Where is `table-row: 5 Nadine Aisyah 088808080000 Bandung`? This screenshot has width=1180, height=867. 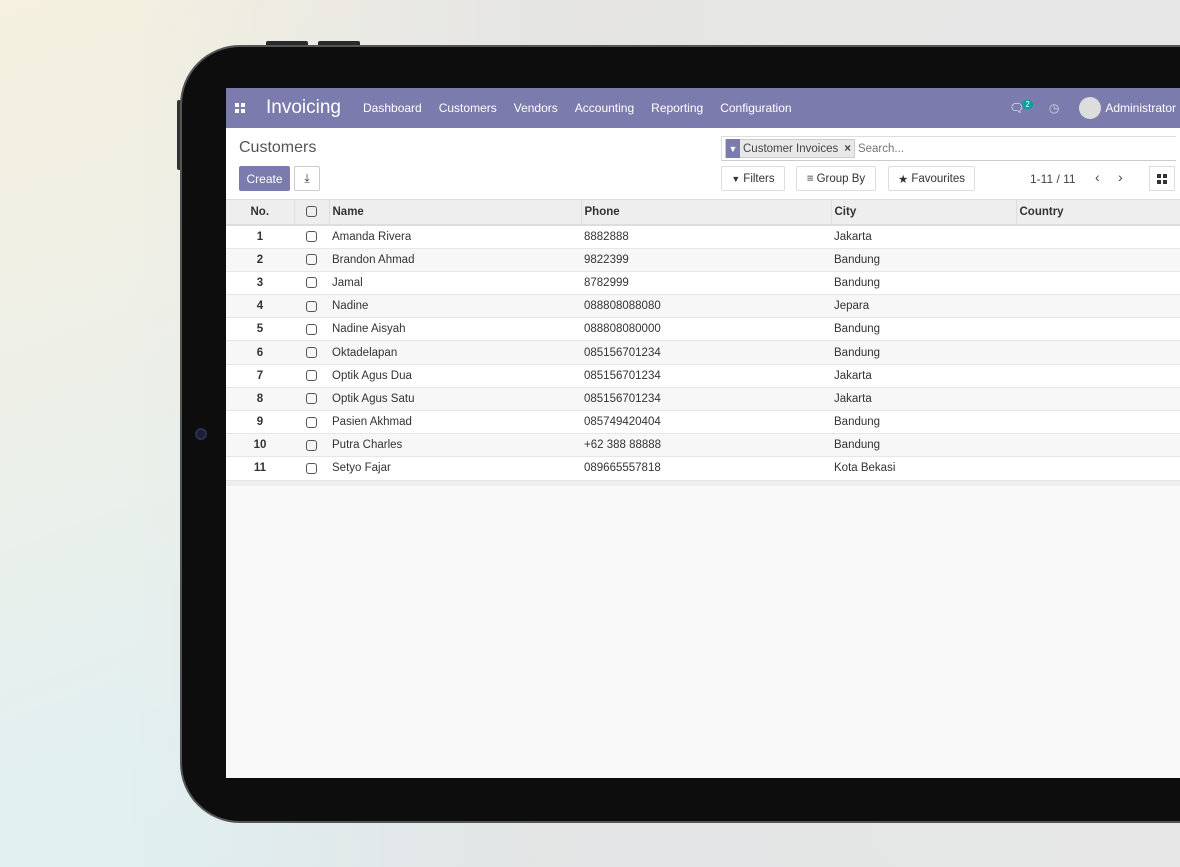 table-row: 5 Nadine Aisyah 088808080000 Bandung is located at coordinates (703, 329).